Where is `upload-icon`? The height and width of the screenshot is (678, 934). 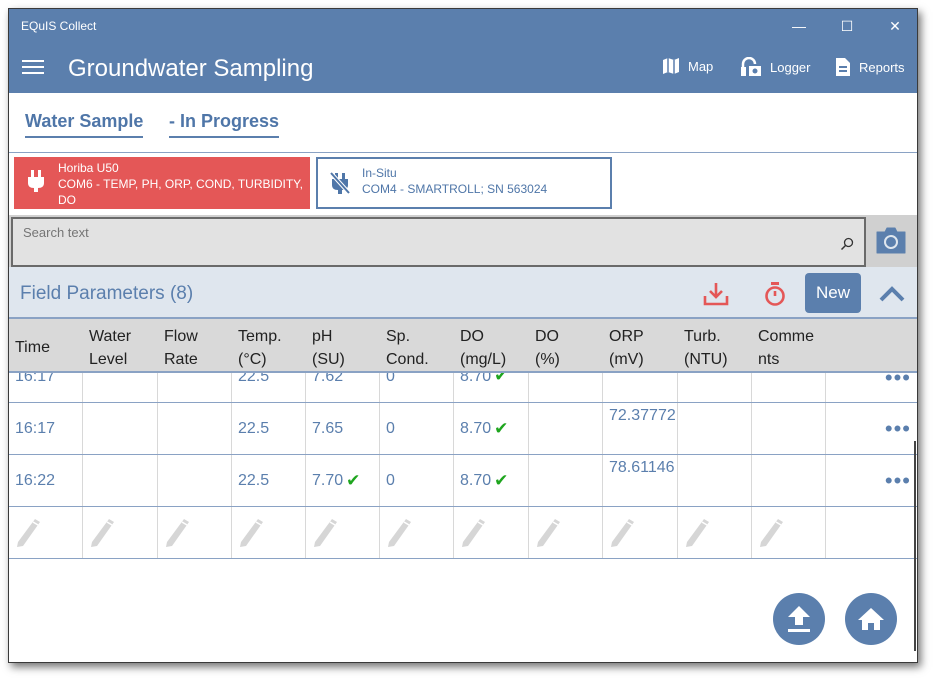
upload-icon is located at coordinates (799, 619).